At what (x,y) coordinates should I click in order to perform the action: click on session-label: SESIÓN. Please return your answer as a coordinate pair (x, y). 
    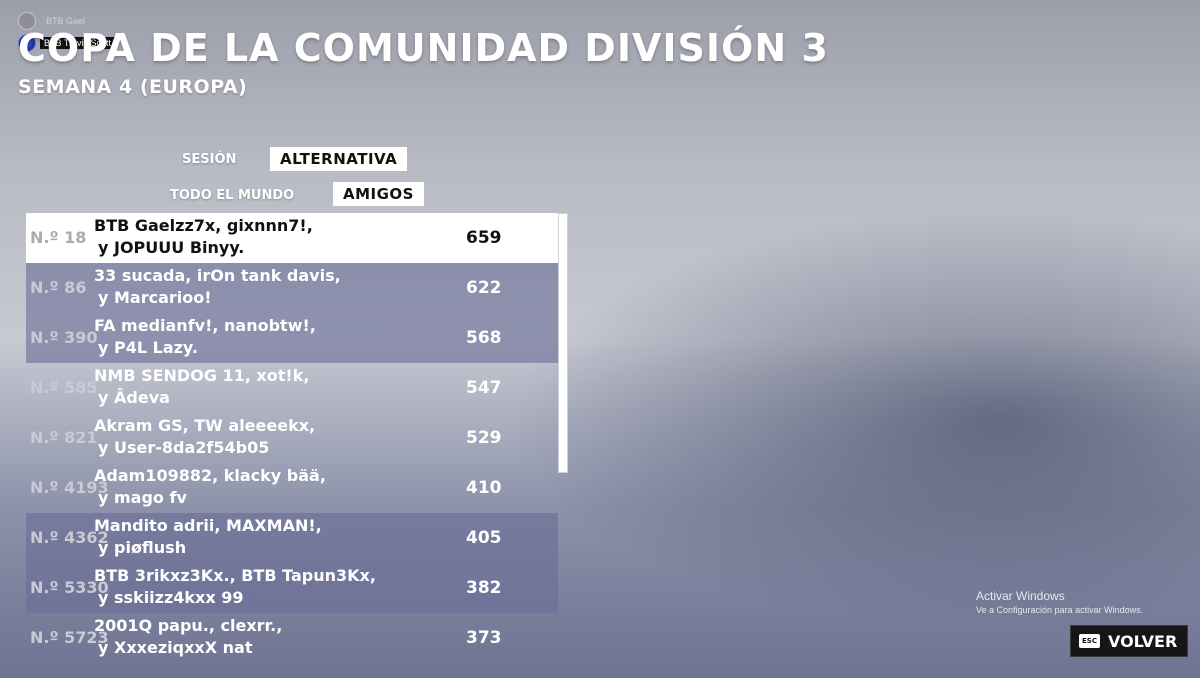
    Looking at the image, I should click on (209, 159).